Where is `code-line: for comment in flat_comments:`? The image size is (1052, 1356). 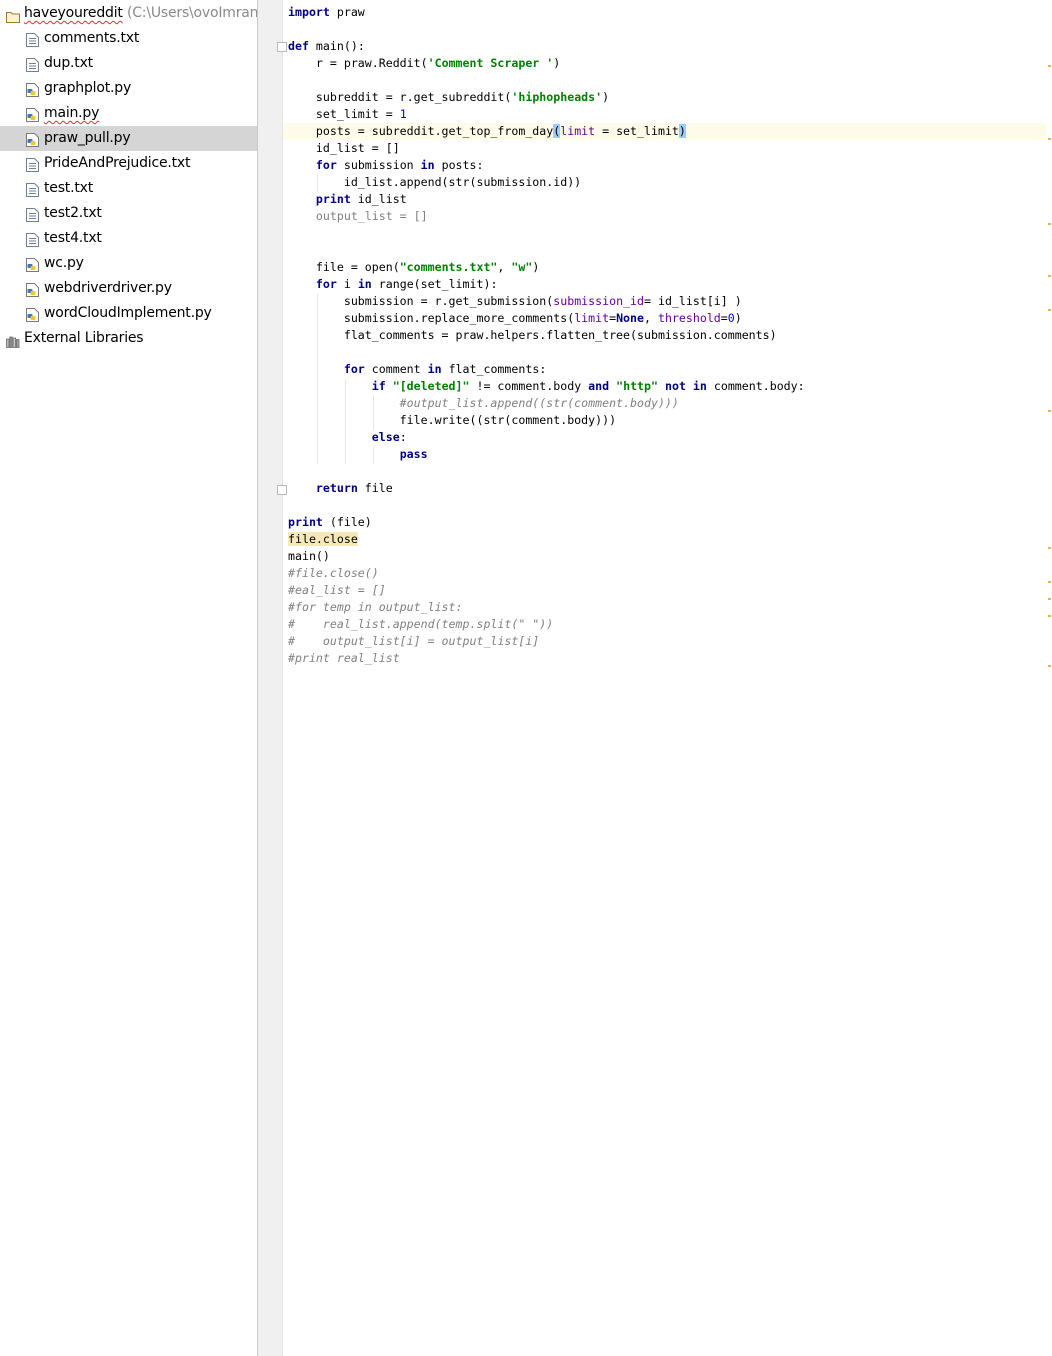 code-line: for comment in flat_comments: is located at coordinates (546, 369).